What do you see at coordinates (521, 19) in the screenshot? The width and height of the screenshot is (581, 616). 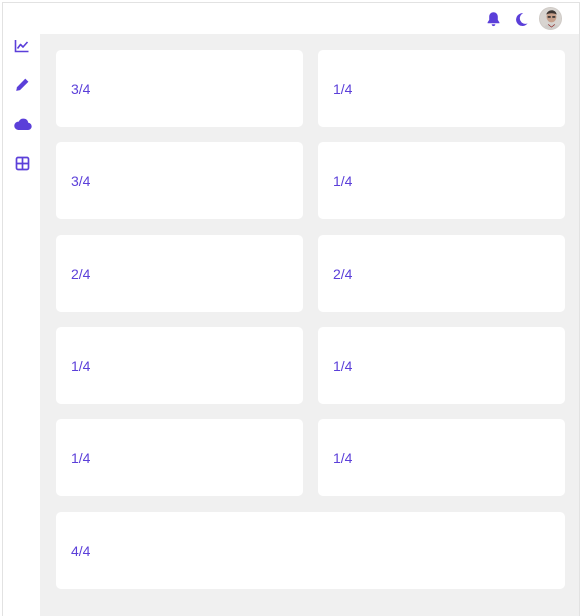 I see `moon-icon` at bounding box center [521, 19].